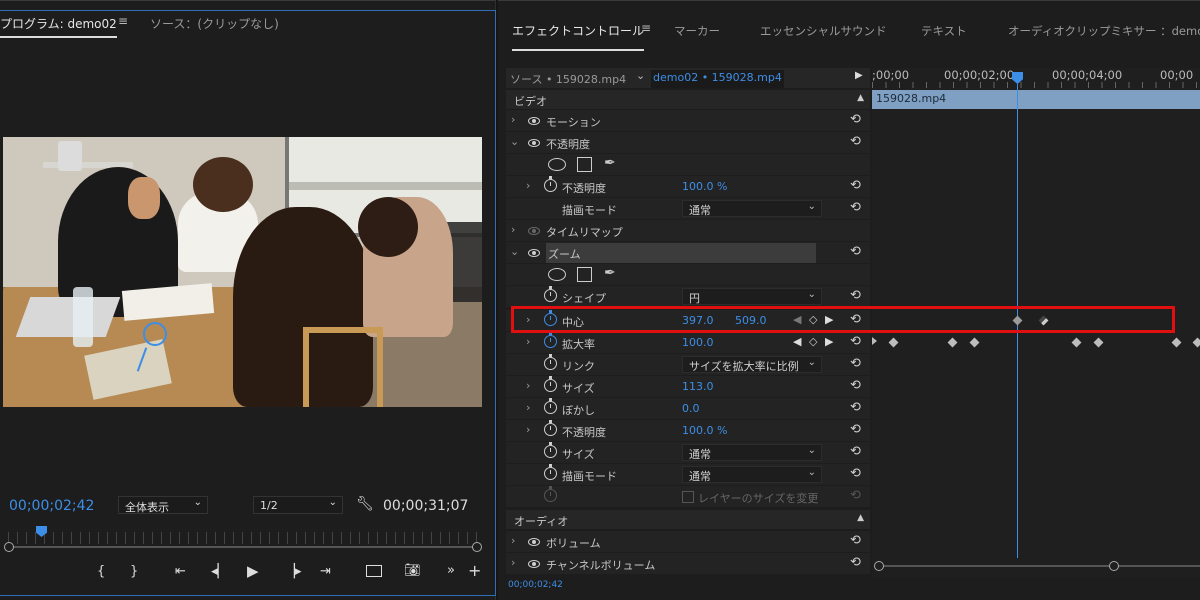  I want to click on blur-value: 0.0, so click(691, 408).